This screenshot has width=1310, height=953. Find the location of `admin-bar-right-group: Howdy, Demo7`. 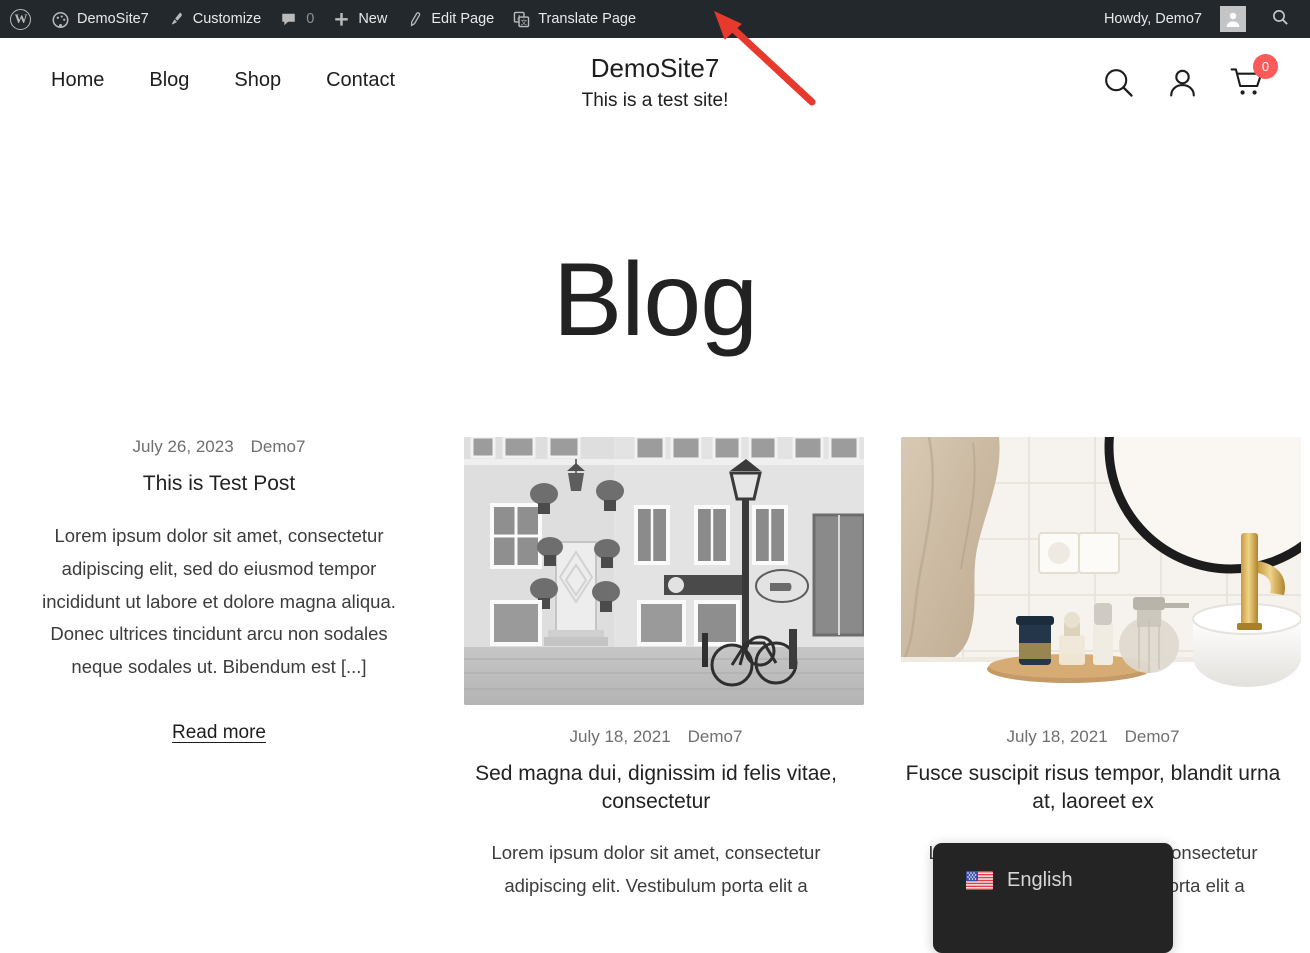

admin-bar-right-group: Howdy, Demo7 is located at coordinates (1202, 19).